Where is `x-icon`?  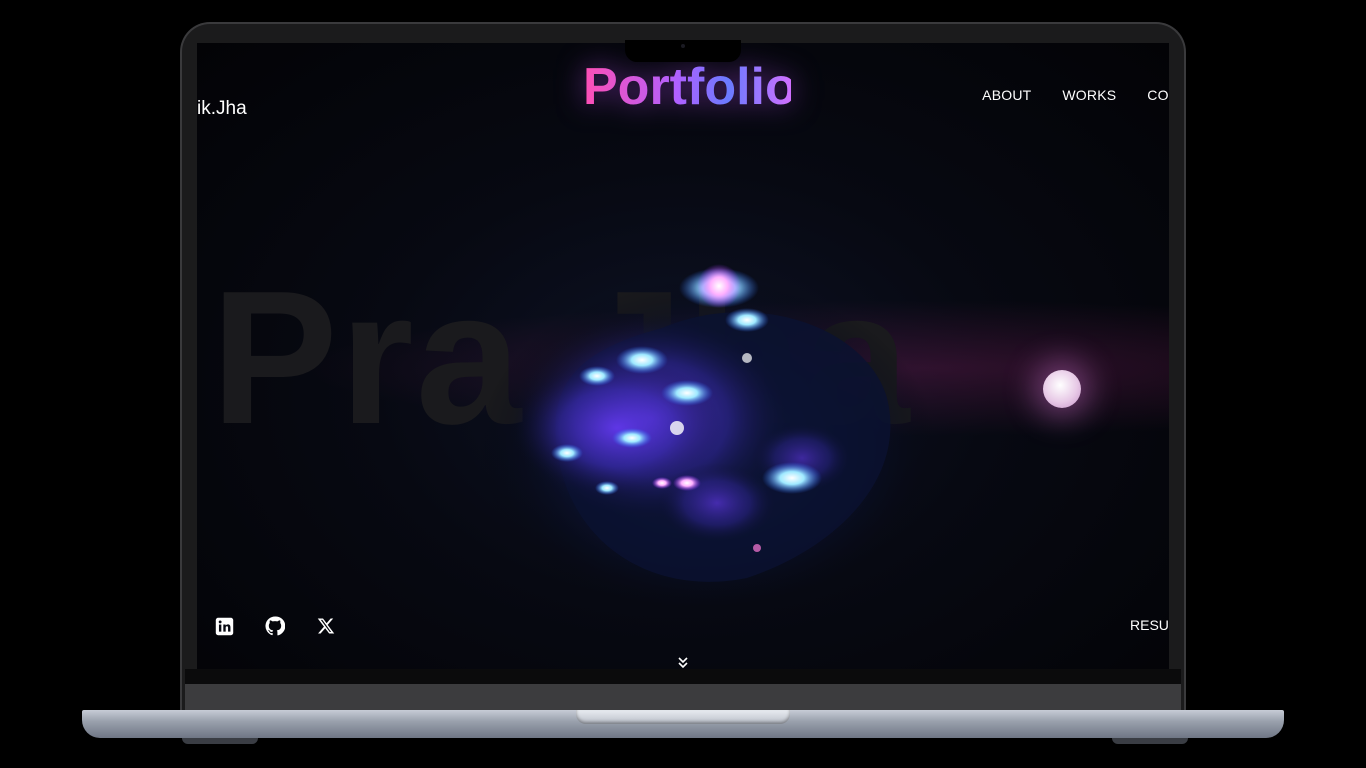
x-icon is located at coordinates (326, 626).